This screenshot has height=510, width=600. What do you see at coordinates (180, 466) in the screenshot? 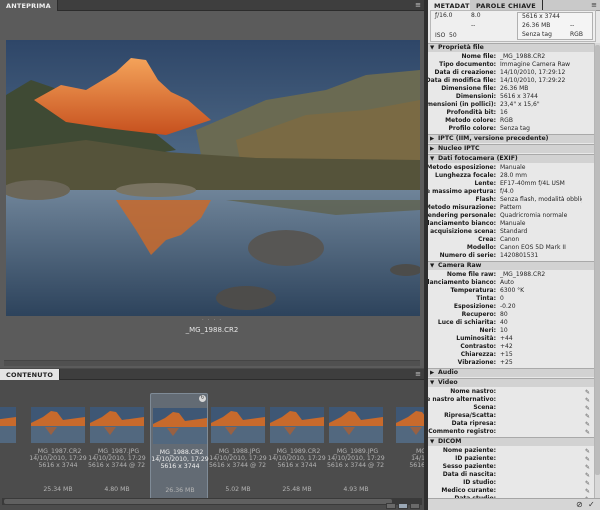
I see `thumbnail-dims: 5616 x 3744` at bounding box center [180, 466].